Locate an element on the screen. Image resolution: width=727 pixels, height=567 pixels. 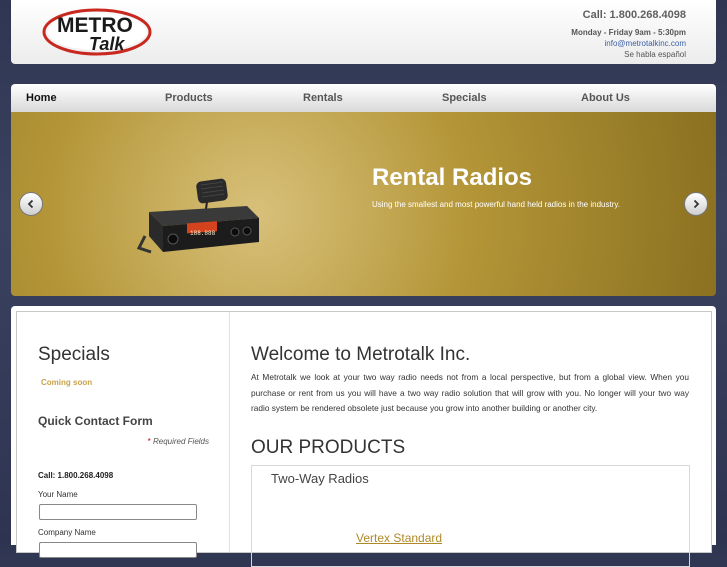
nav-item-home: Home is located at coordinates (41, 98).